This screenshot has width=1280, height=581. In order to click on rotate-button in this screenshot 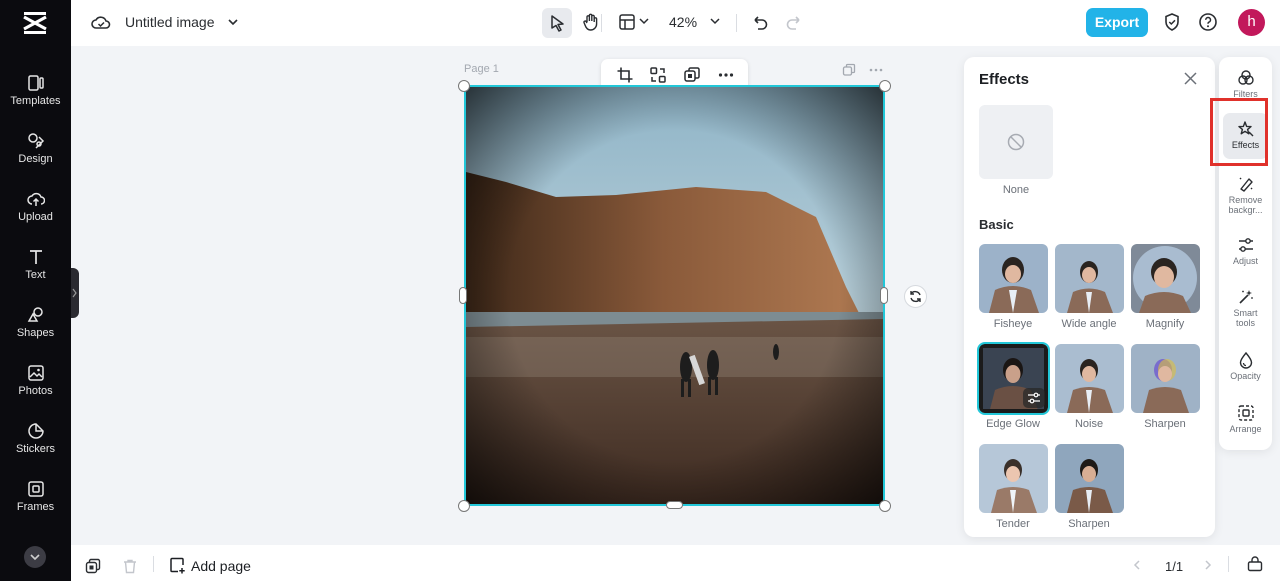, I will do `click(915, 296)`.